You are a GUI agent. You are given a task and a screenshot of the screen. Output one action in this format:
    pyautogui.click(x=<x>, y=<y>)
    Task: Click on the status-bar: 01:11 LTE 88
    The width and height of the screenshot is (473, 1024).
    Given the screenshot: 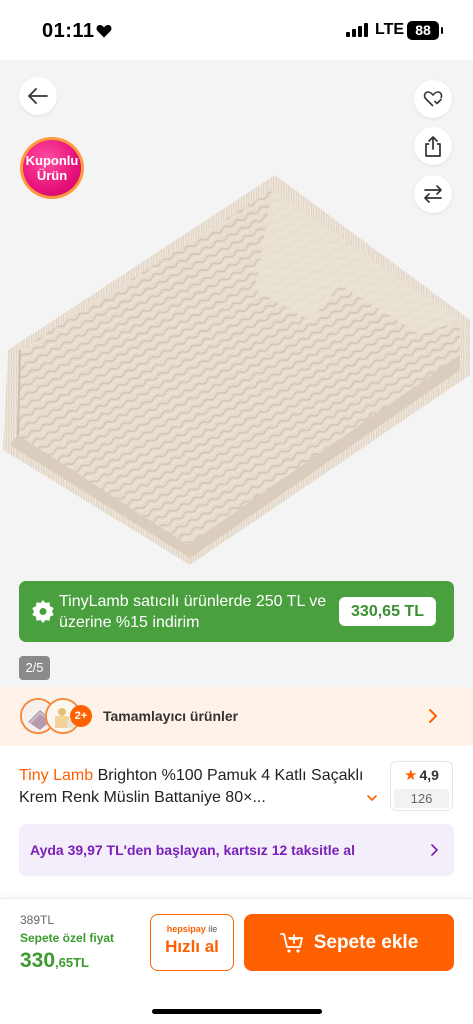 What is the action you would take?
    pyautogui.click(x=236, y=30)
    